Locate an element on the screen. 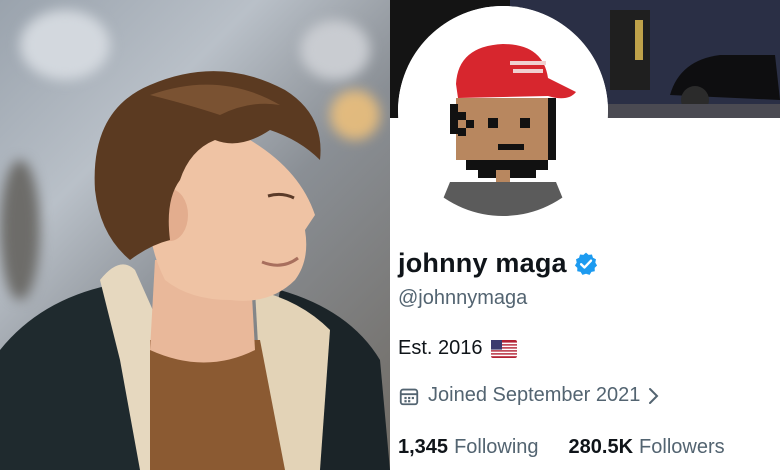 The image size is (780, 470). user-handle: @johnnymaga is located at coordinates (463, 298).